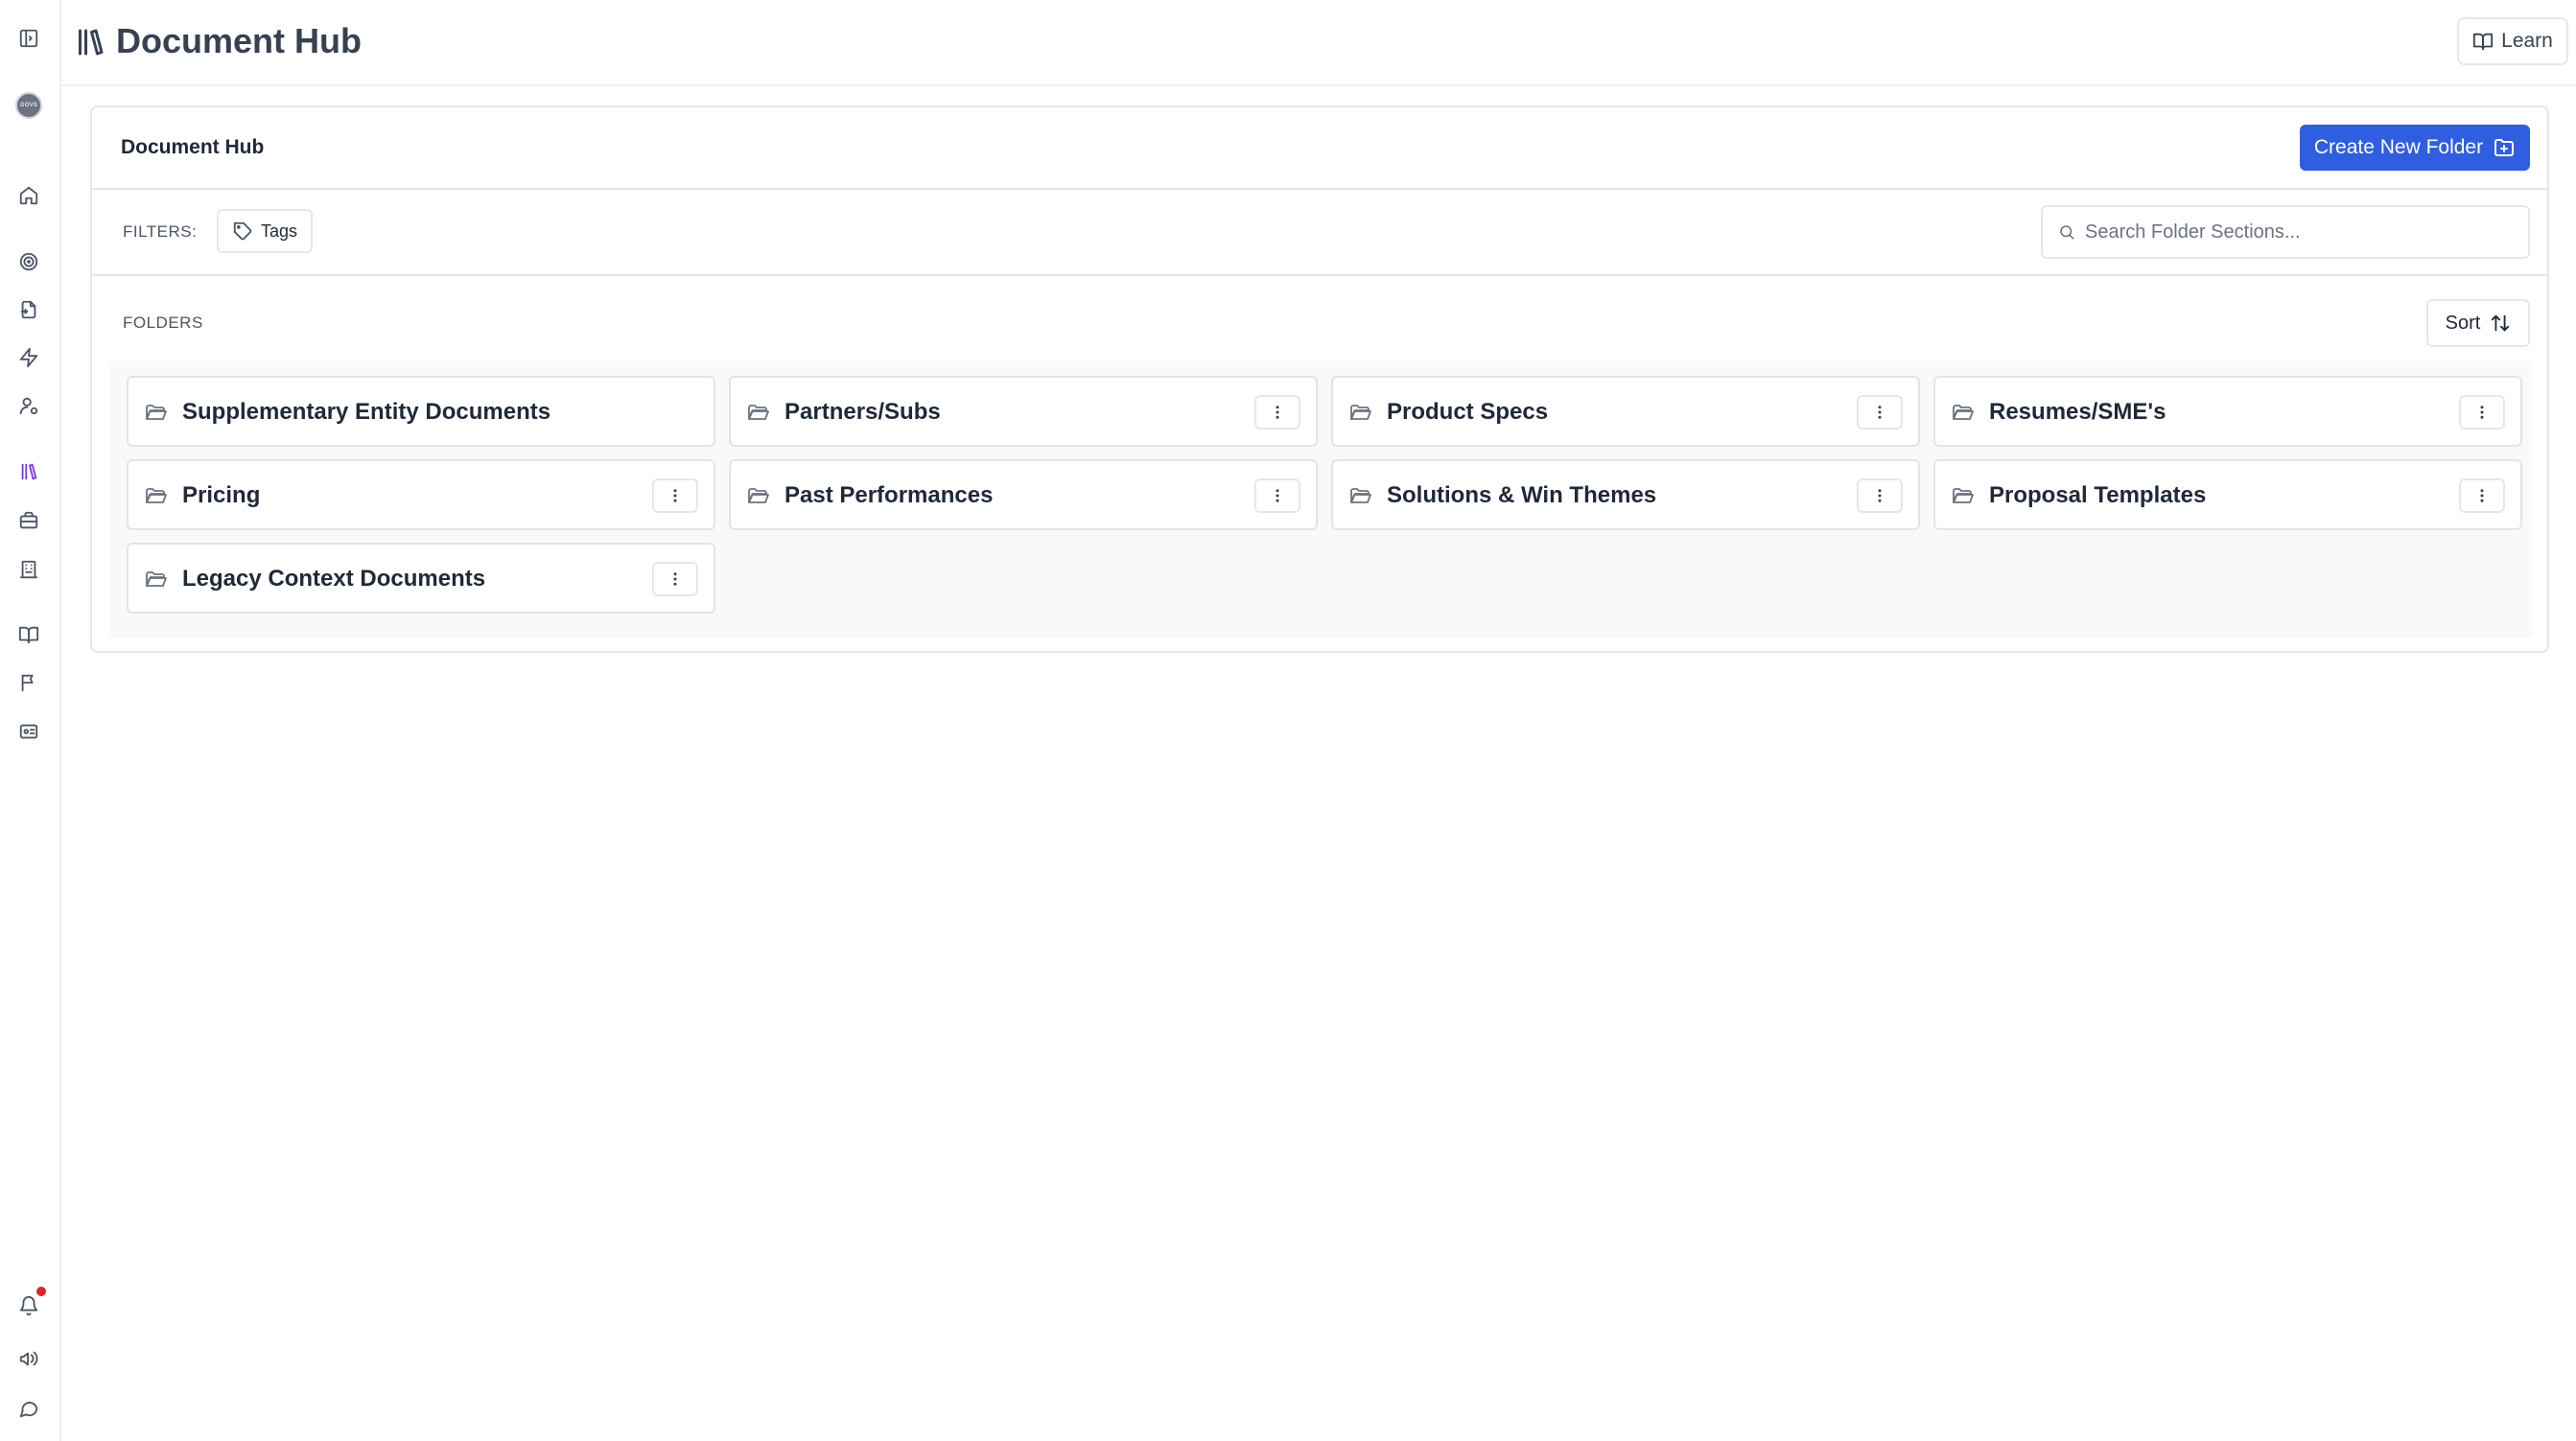 The image size is (2576, 1441). What do you see at coordinates (28, 195) in the screenshot?
I see `home-icon` at bounding box center [28, 195].